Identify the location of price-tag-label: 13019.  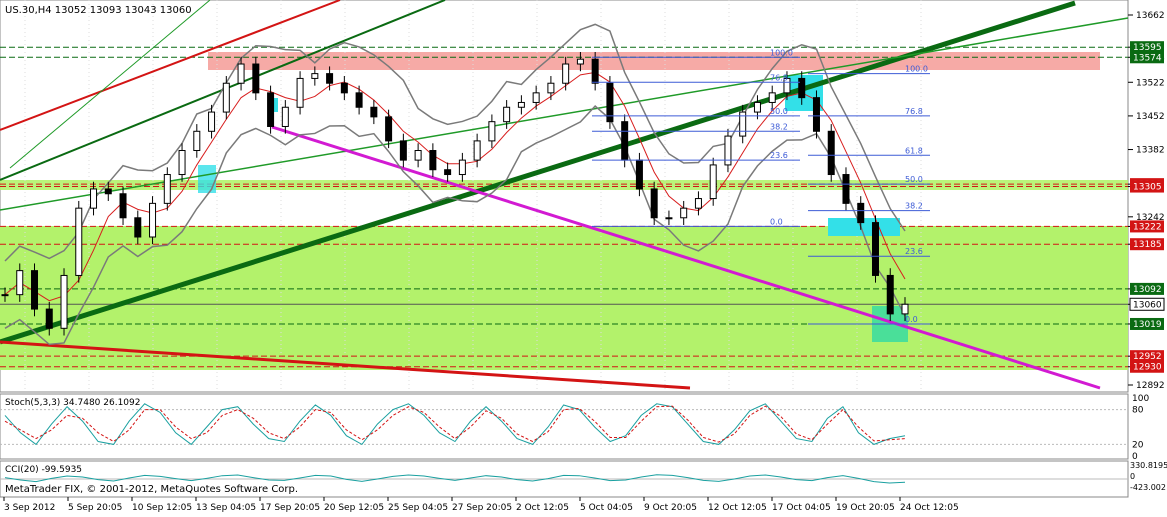
(1147, 325).